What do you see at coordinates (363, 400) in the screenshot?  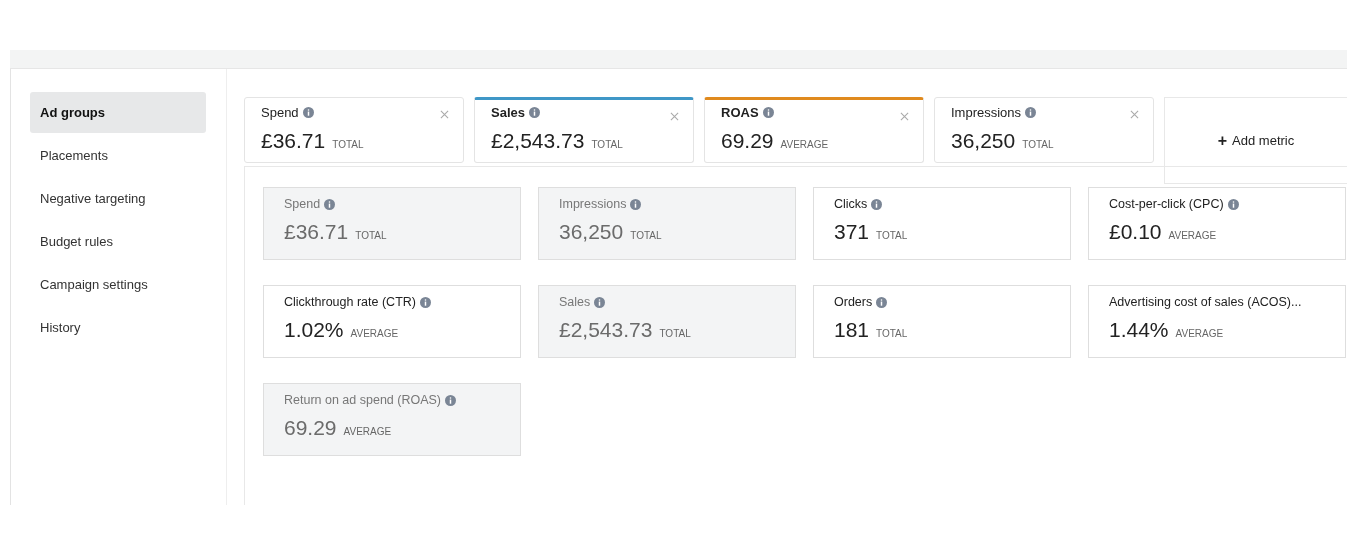 I see `metric-name: Return on ad spend (ROAS)` at bounding box center [363, 400].